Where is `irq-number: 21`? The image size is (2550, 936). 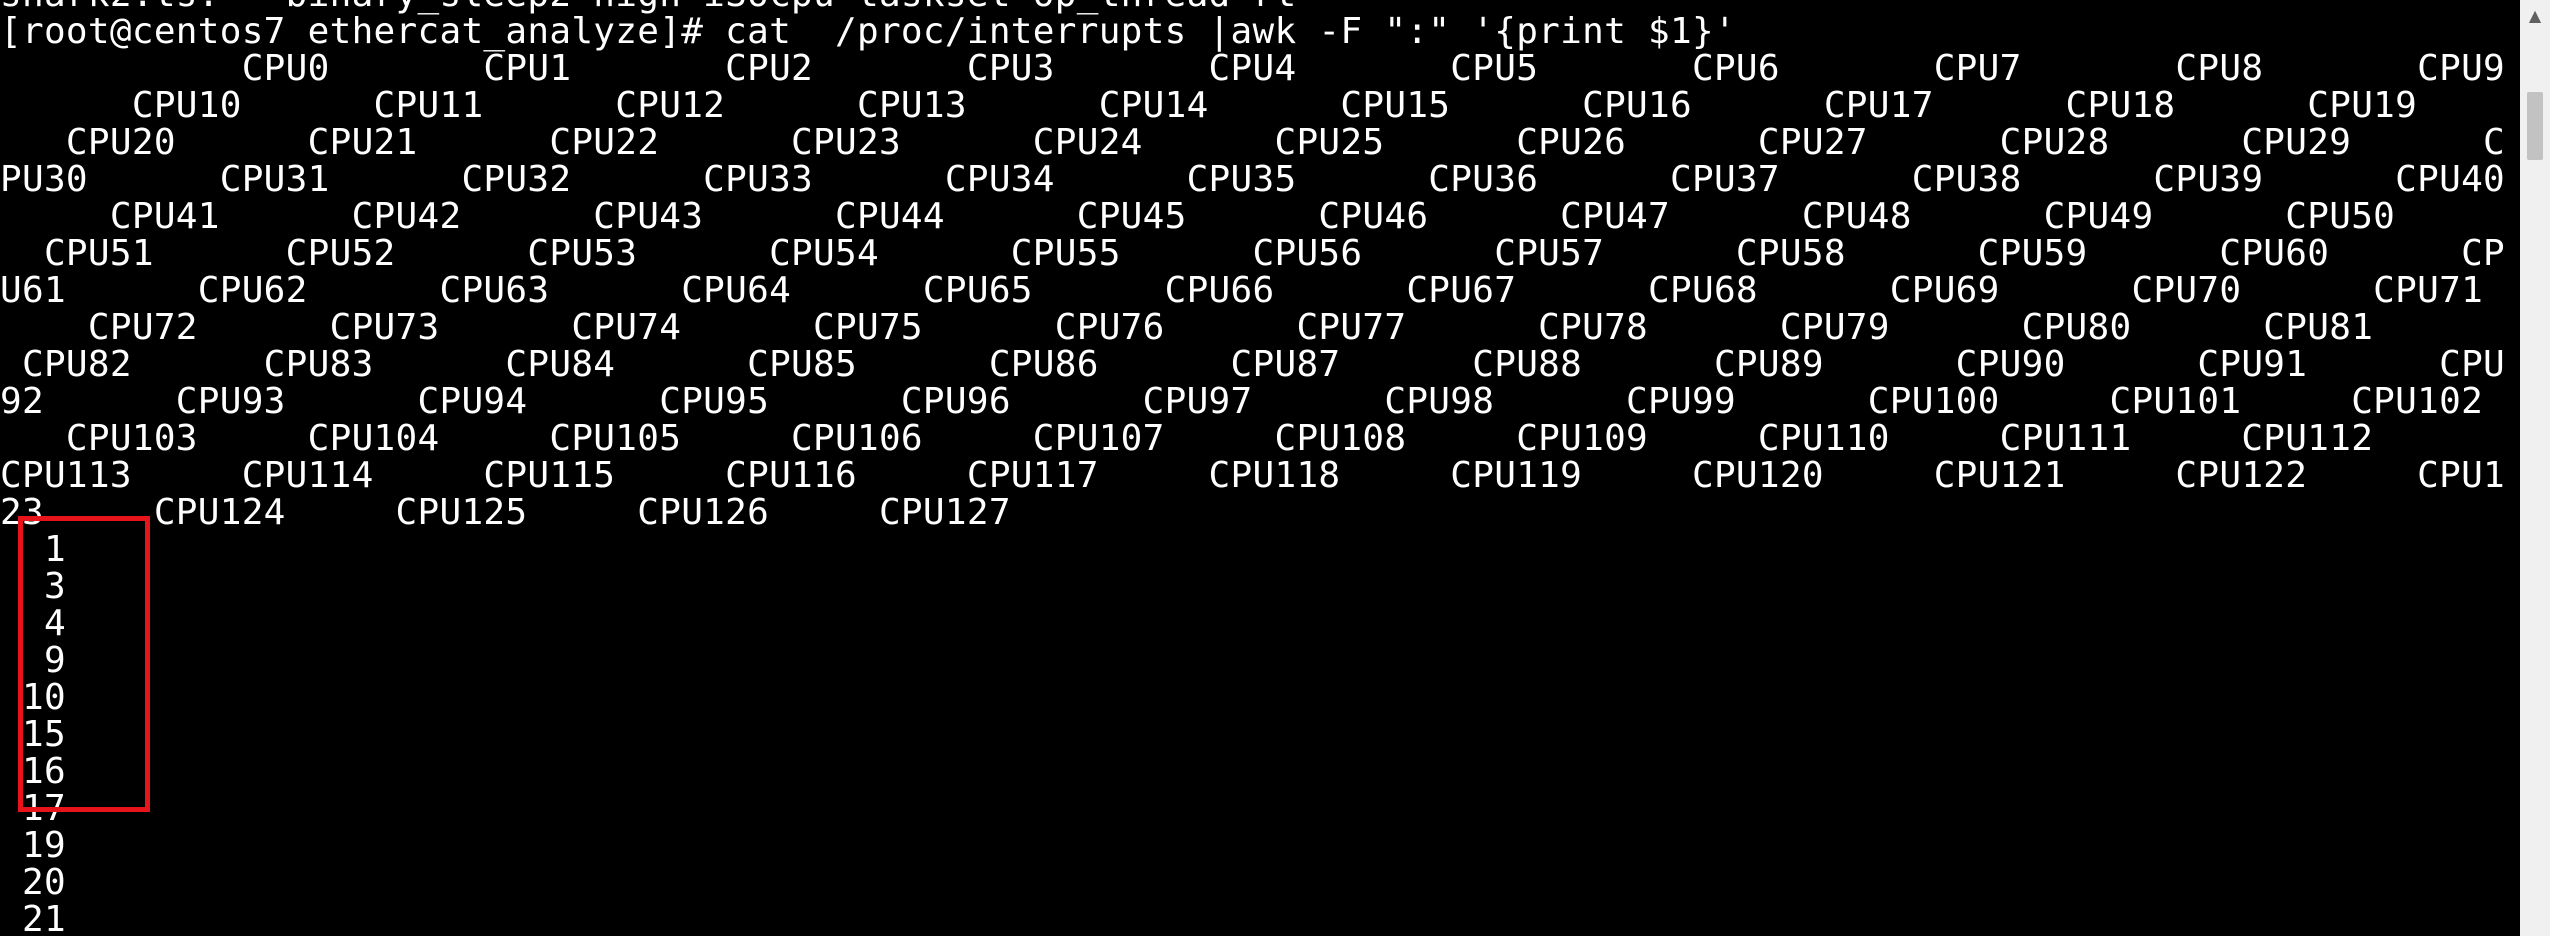 irq-number: 21 is located at coordinates (33, 917).